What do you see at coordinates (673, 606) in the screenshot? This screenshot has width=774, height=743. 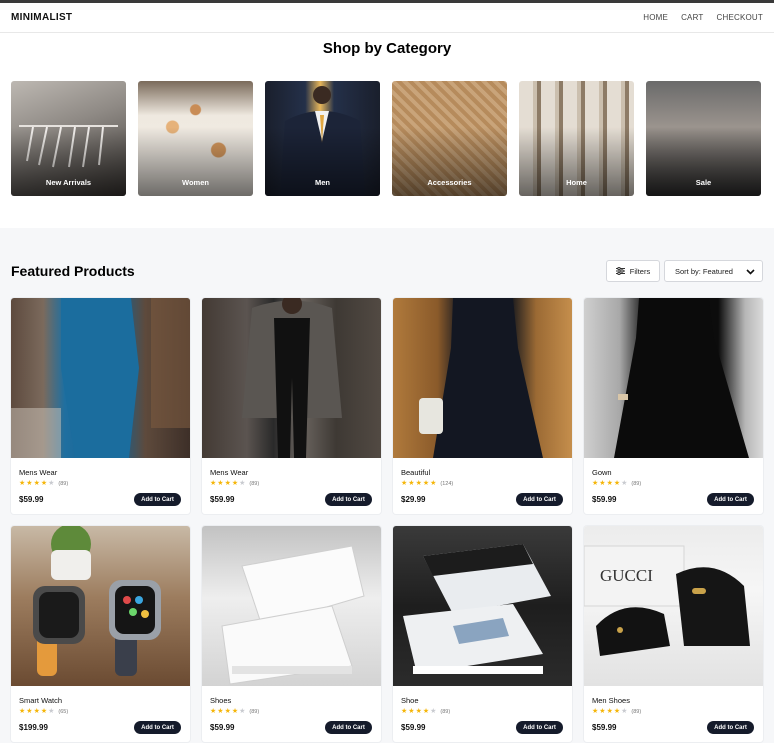 I see `product-image: GUCCI` at bounding box center [673, 606].